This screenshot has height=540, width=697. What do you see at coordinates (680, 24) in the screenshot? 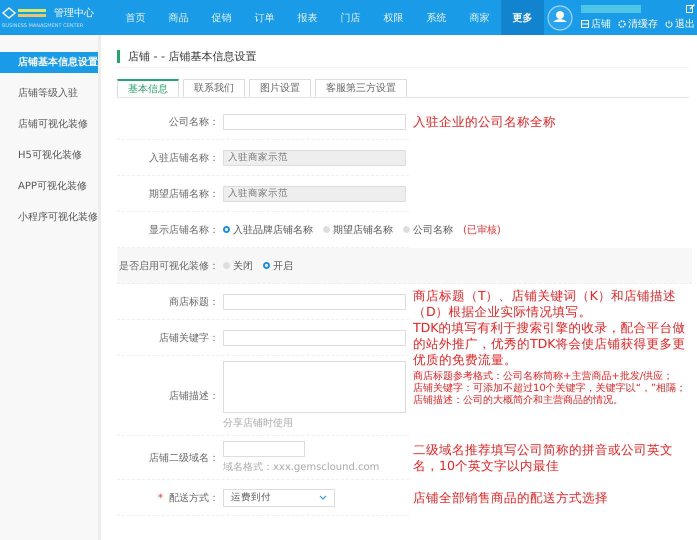
I see `header-link: 退出` at bounding box center [680, 24].